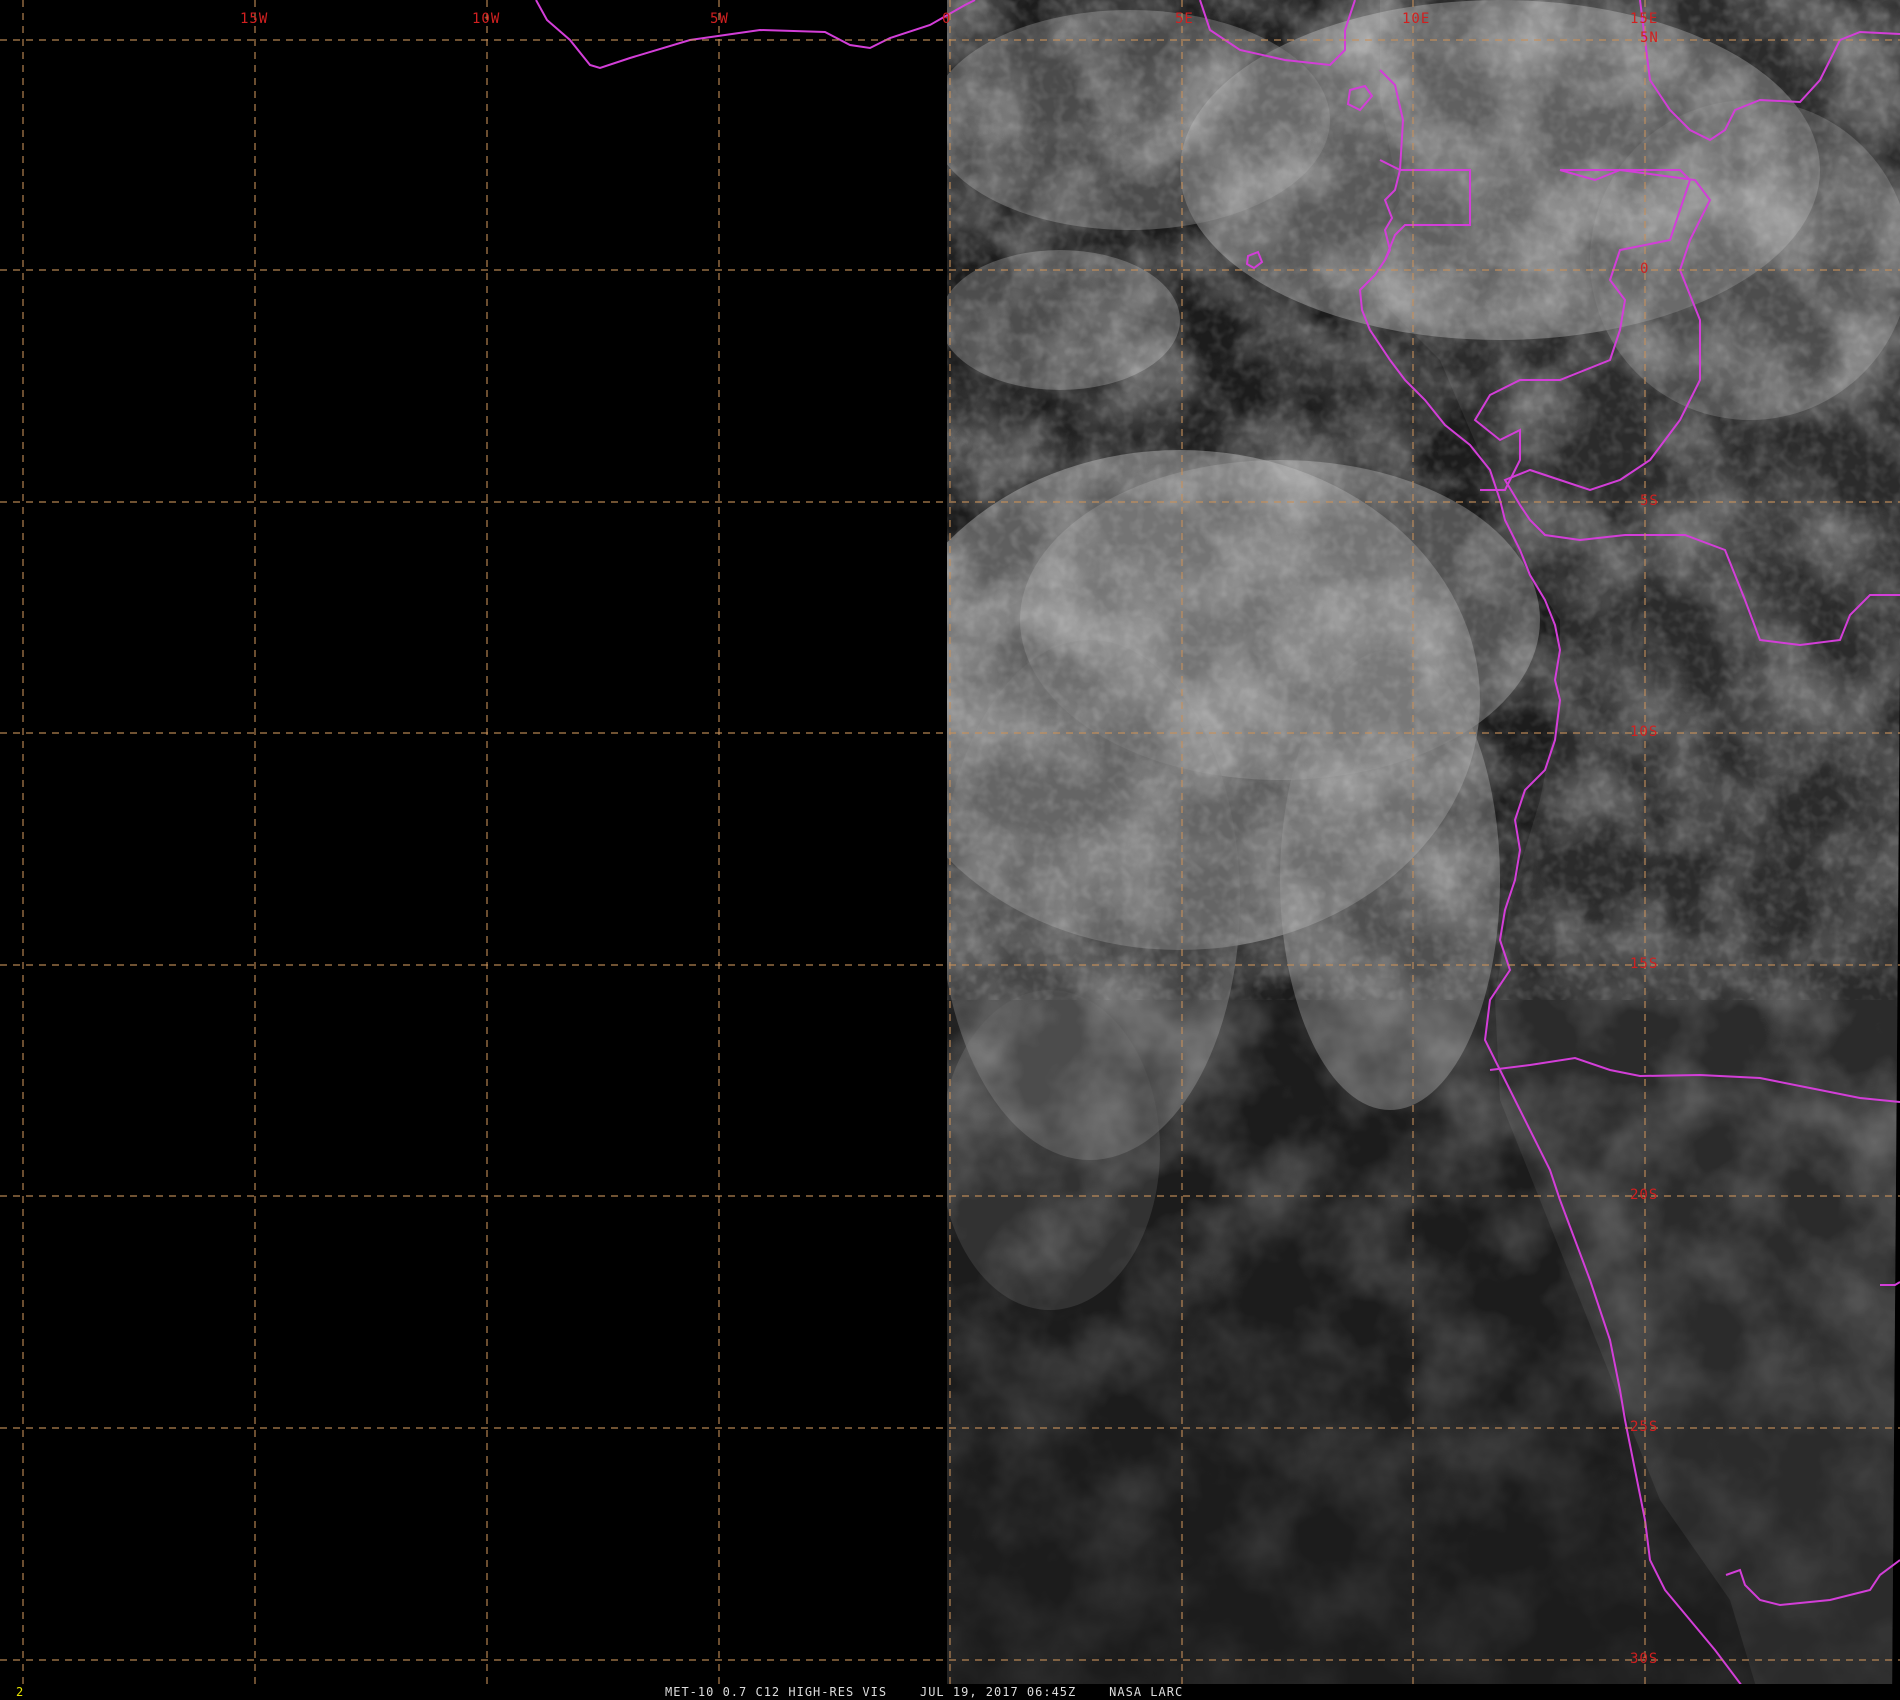 The height and width of the screenshot is (1700, 1900). What do you see at coordinates (1644, 732) in the screenshot?
I see `lat-label: 10S` at bounding box center [1644, 732].